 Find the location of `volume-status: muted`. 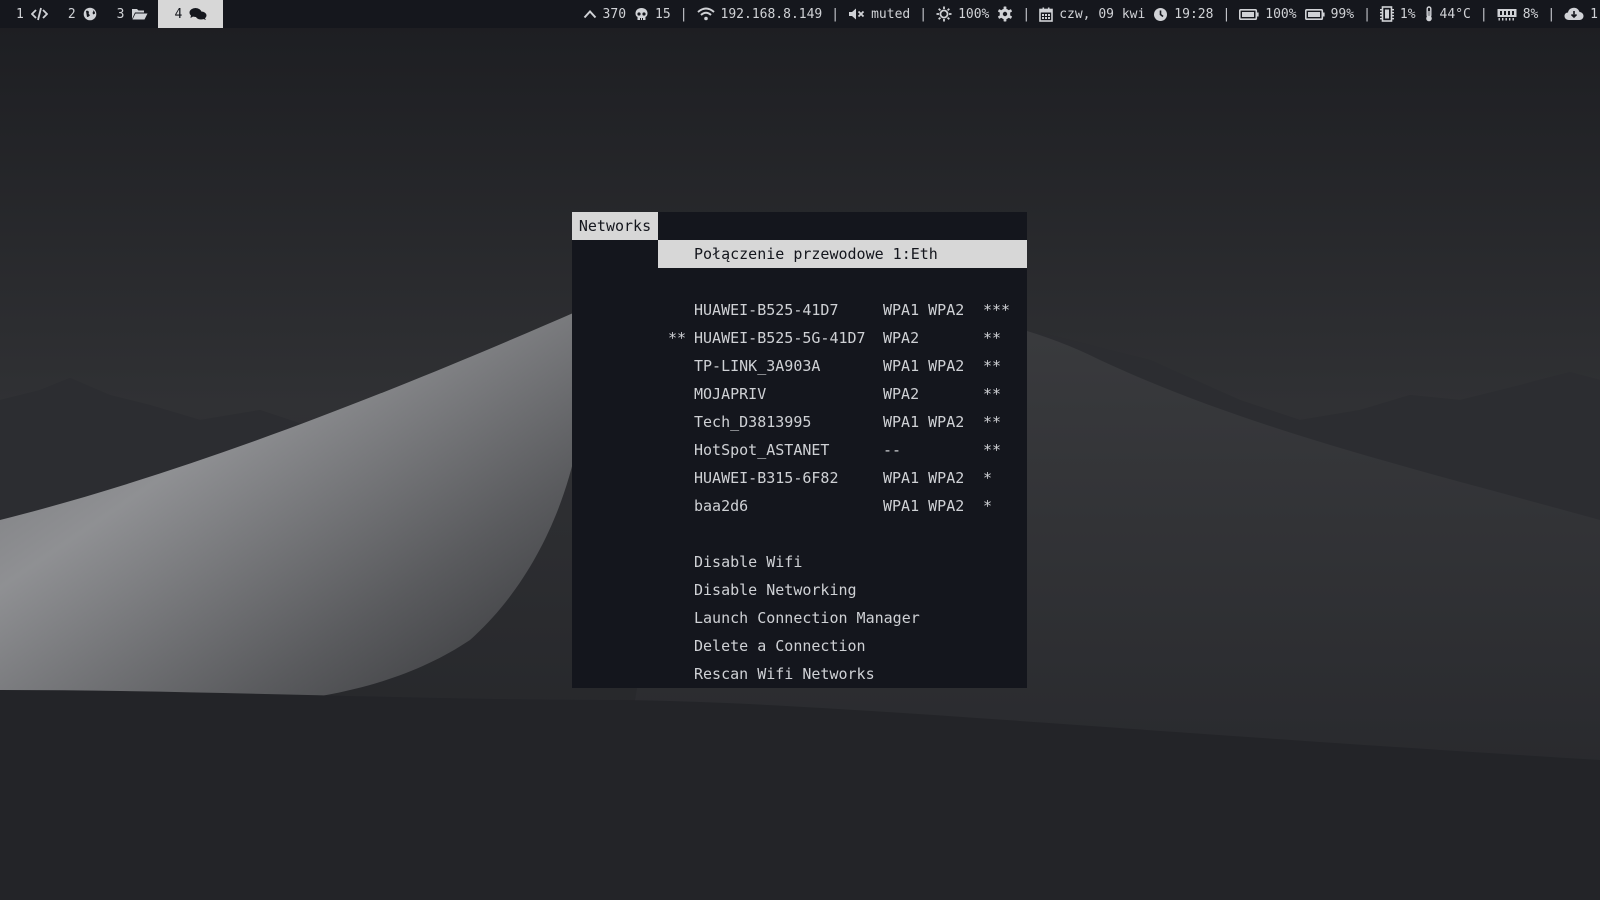

volume-status: muted is located at coordinates (891, 14).